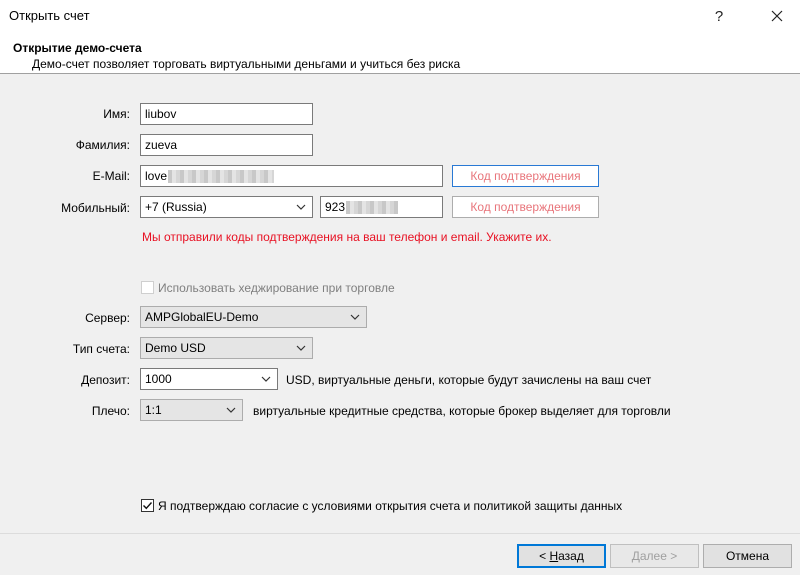 This screenshot has width=800, height=575. I want to click on server-select: AMPGlobalEU-Demo, so click(253, 317).